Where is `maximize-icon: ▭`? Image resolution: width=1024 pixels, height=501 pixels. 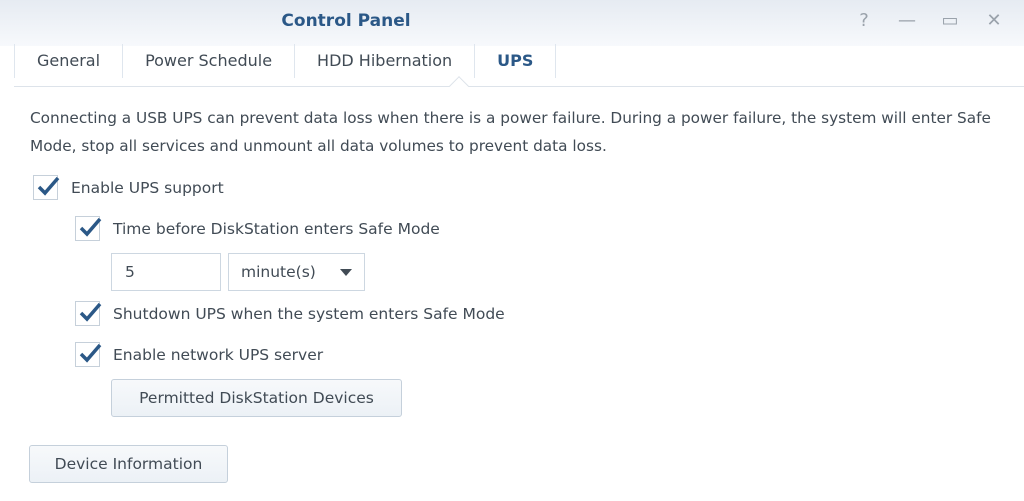 maximize-icon: ▭ is located at coordinates (950, 21).